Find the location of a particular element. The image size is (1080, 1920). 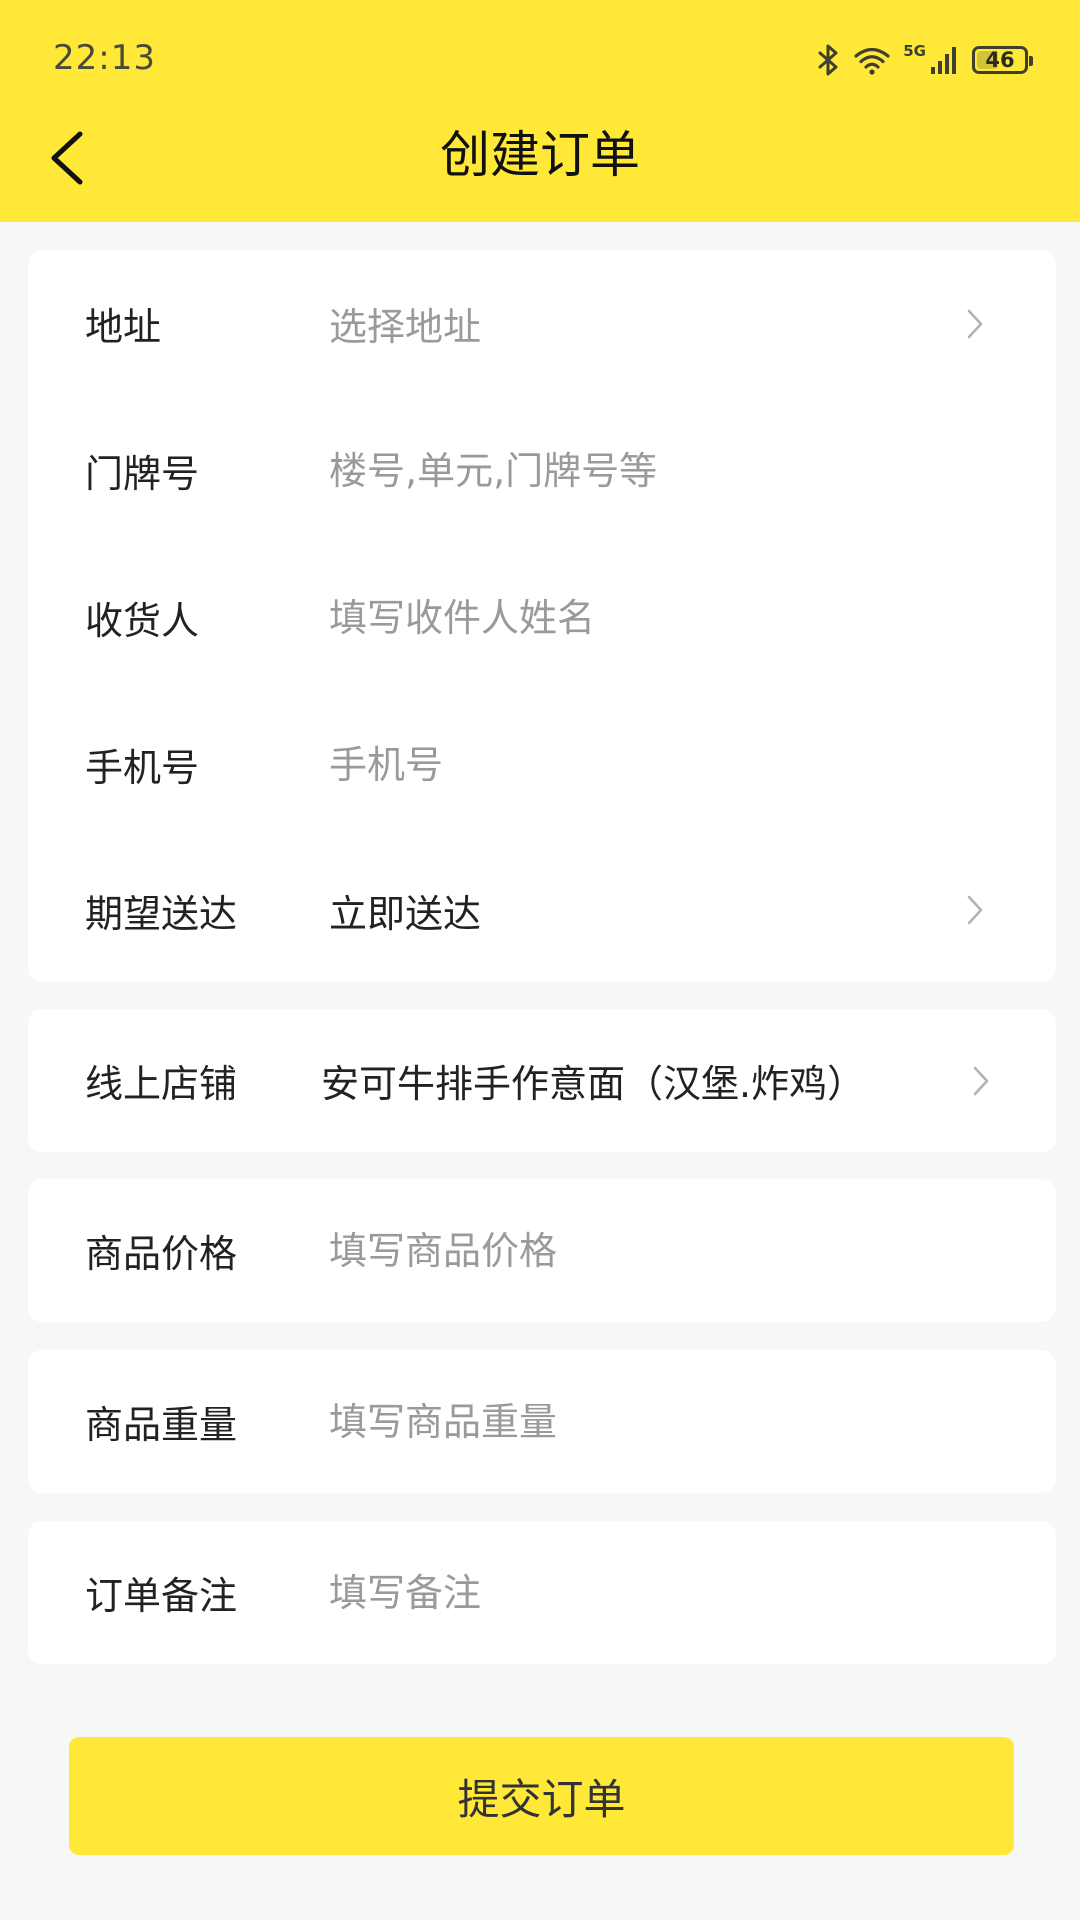

address-label: 地址 is located at coordinates (123, 327).